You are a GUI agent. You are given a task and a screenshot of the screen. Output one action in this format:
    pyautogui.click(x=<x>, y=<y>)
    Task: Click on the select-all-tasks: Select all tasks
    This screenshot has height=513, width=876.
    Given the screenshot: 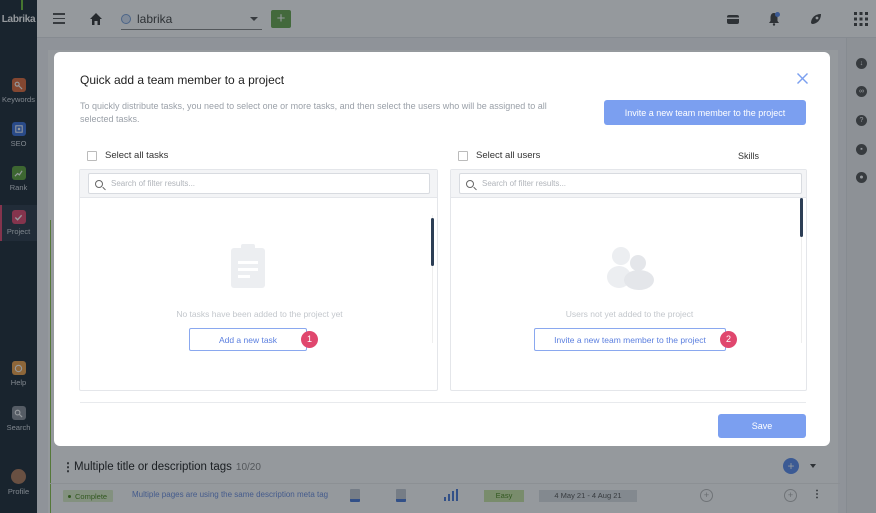 What is the action you would take?
    pyautogui.click(x=127, y=155)
    